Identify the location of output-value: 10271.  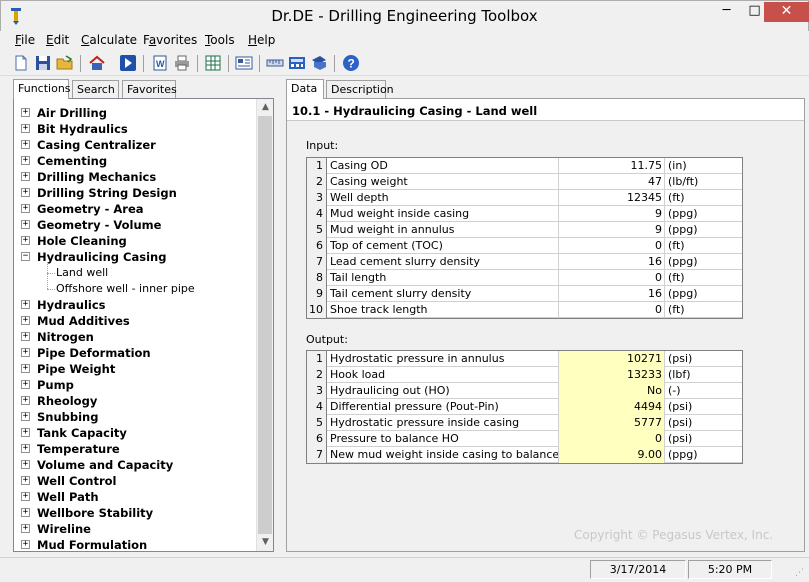
(612, 359).